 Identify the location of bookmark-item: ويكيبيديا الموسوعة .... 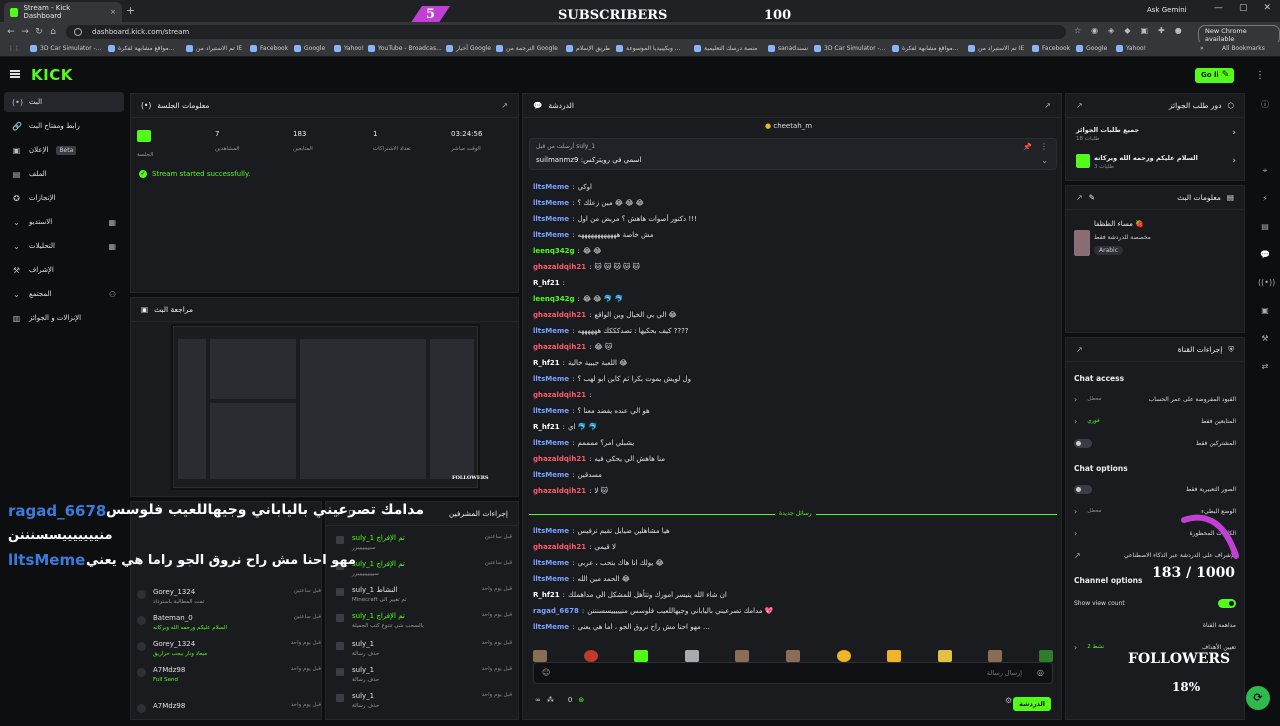
(648, 48).